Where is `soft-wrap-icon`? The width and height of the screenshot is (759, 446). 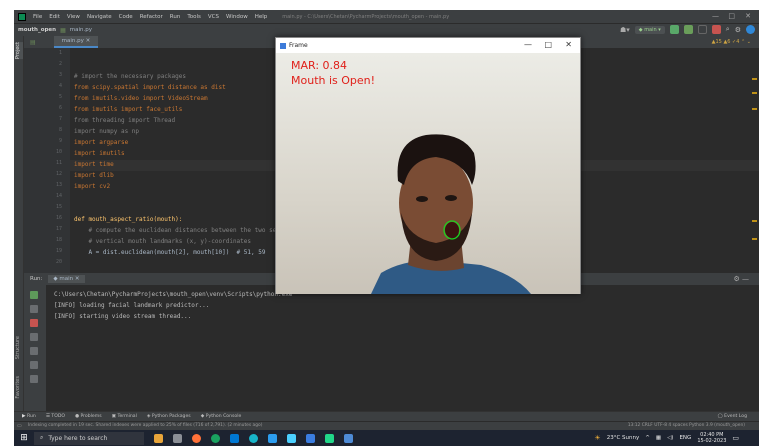 soft-wrap-icon is located at coordinates (34, 337).